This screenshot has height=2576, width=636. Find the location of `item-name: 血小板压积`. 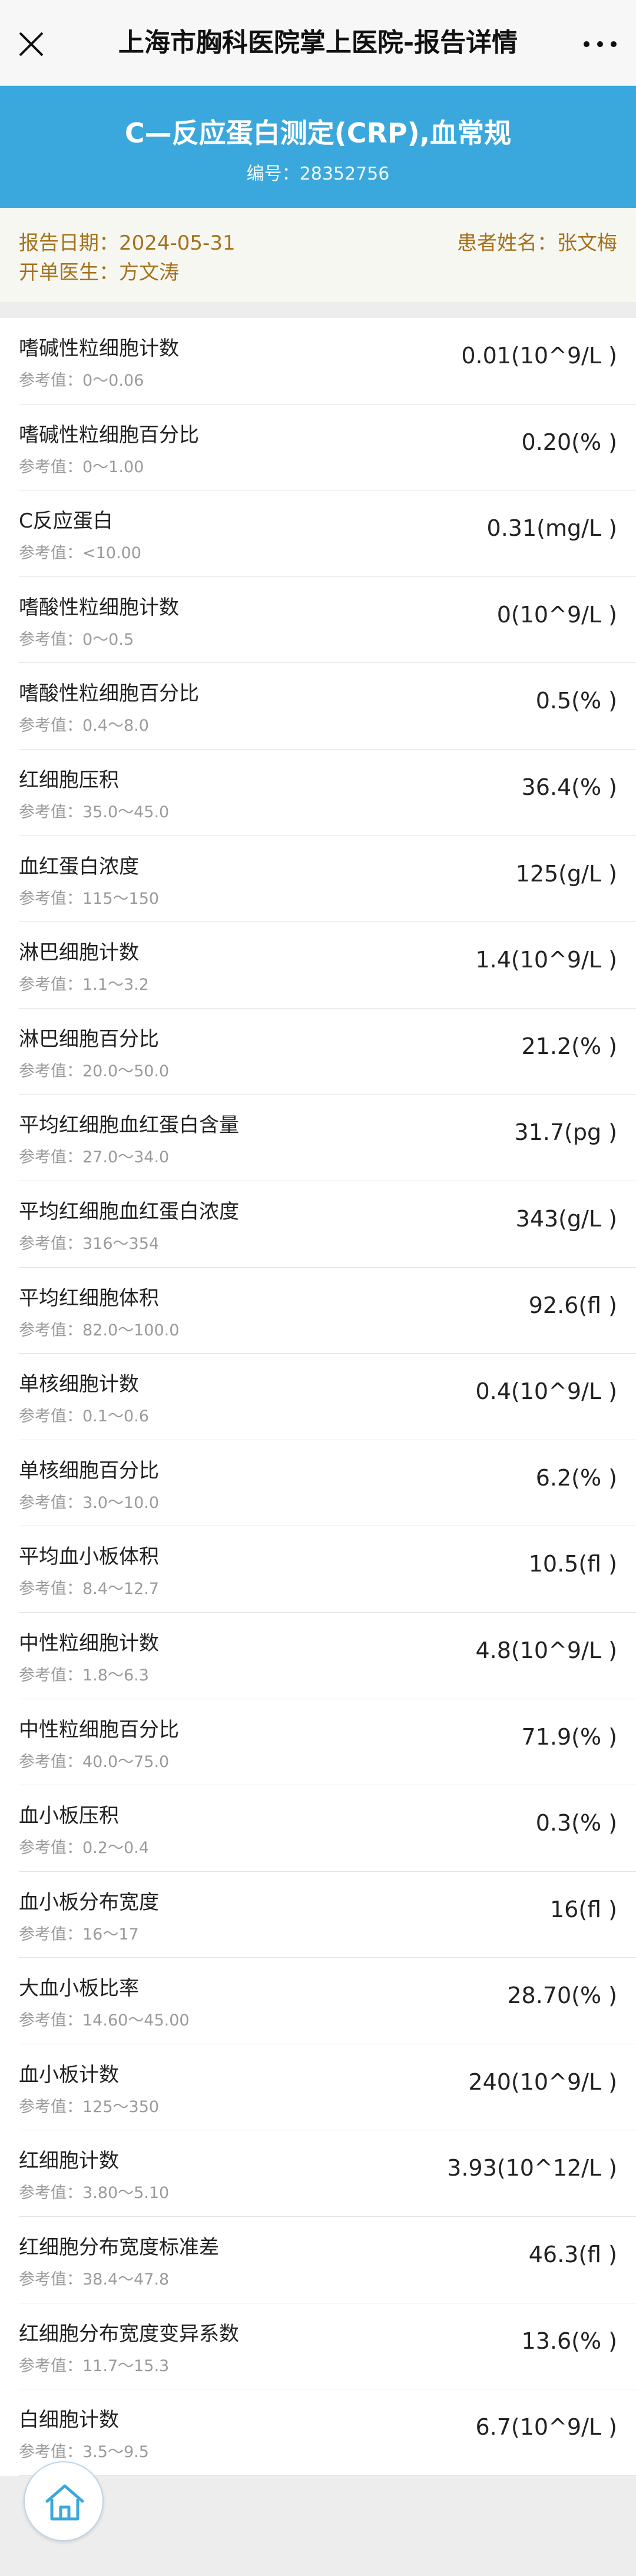

item-name: 血小板压积 is located at coordinates (69, 1816).